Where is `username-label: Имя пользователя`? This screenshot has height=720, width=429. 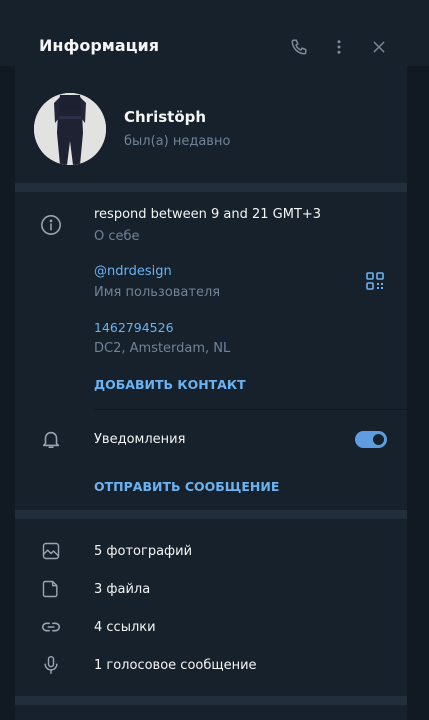 username-label: Имя пользователя is located at coordinates (157, 292).